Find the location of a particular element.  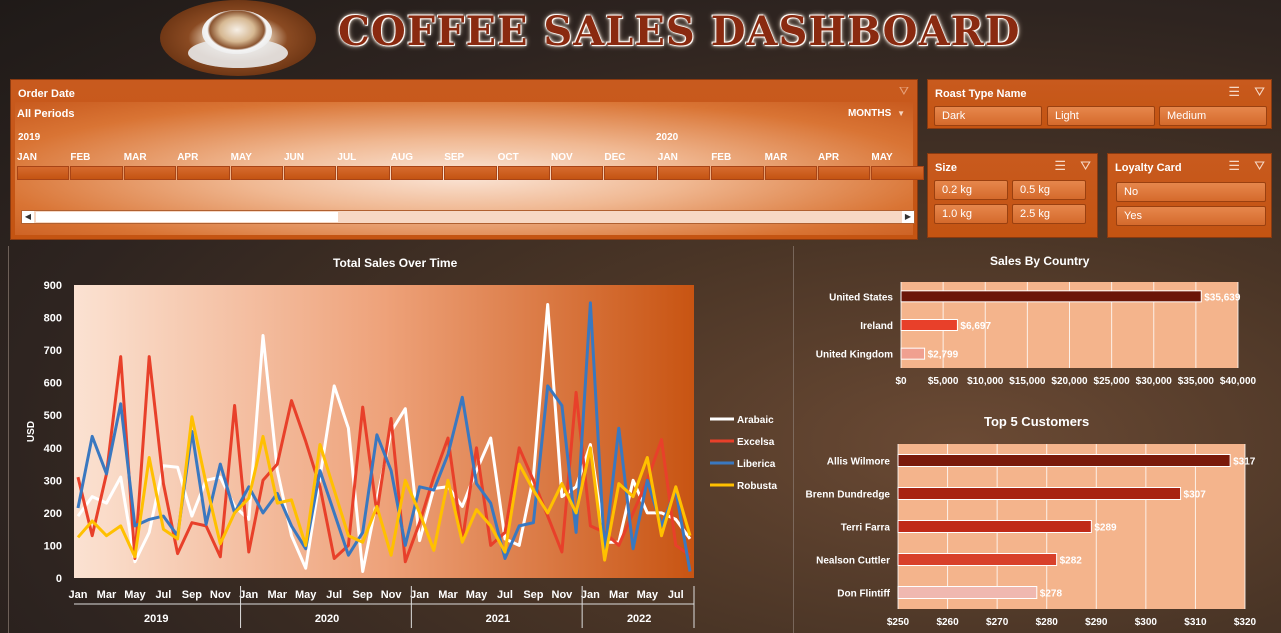

x-tick-label: $310 is located at coordinates (1195, 622).